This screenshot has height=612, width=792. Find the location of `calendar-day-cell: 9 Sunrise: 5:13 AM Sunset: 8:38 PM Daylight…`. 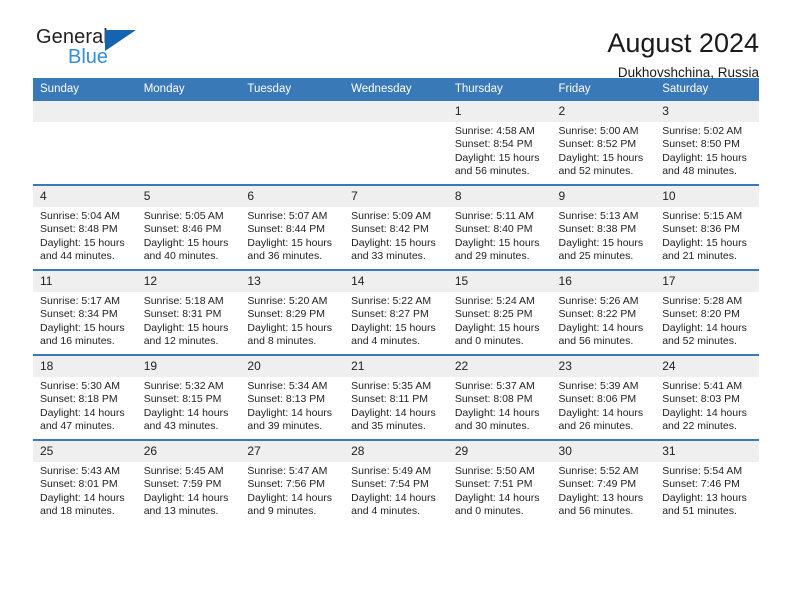

calendar-day-cell: 9 Sunrise: 5:13 AM Sunset: 8:38 PM Daylight… is located at coordinates (603, 227).